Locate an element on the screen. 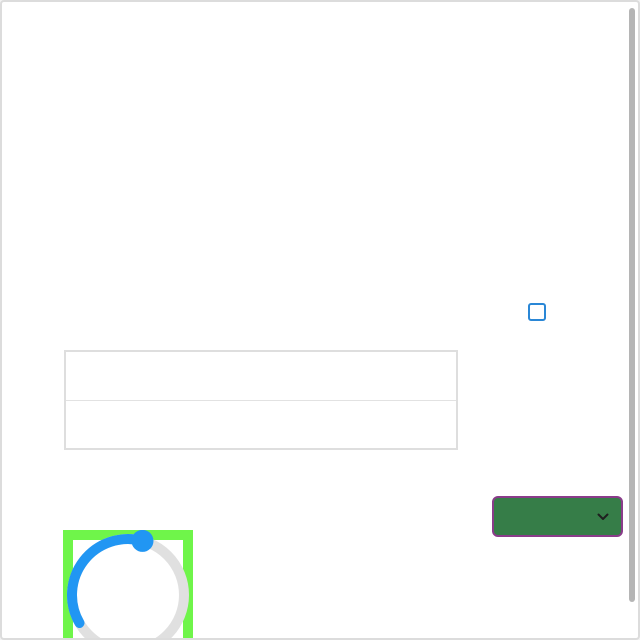  dial-fill is located at coordinates (107, 581).